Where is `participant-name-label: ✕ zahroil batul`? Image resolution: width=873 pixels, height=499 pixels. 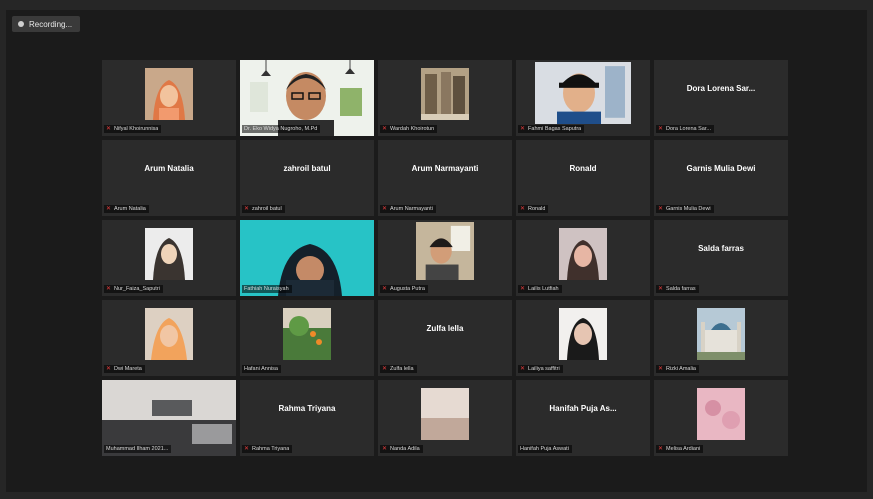 participant-name-label: ✕ zahroil batul is located at coordinates (263, 209).